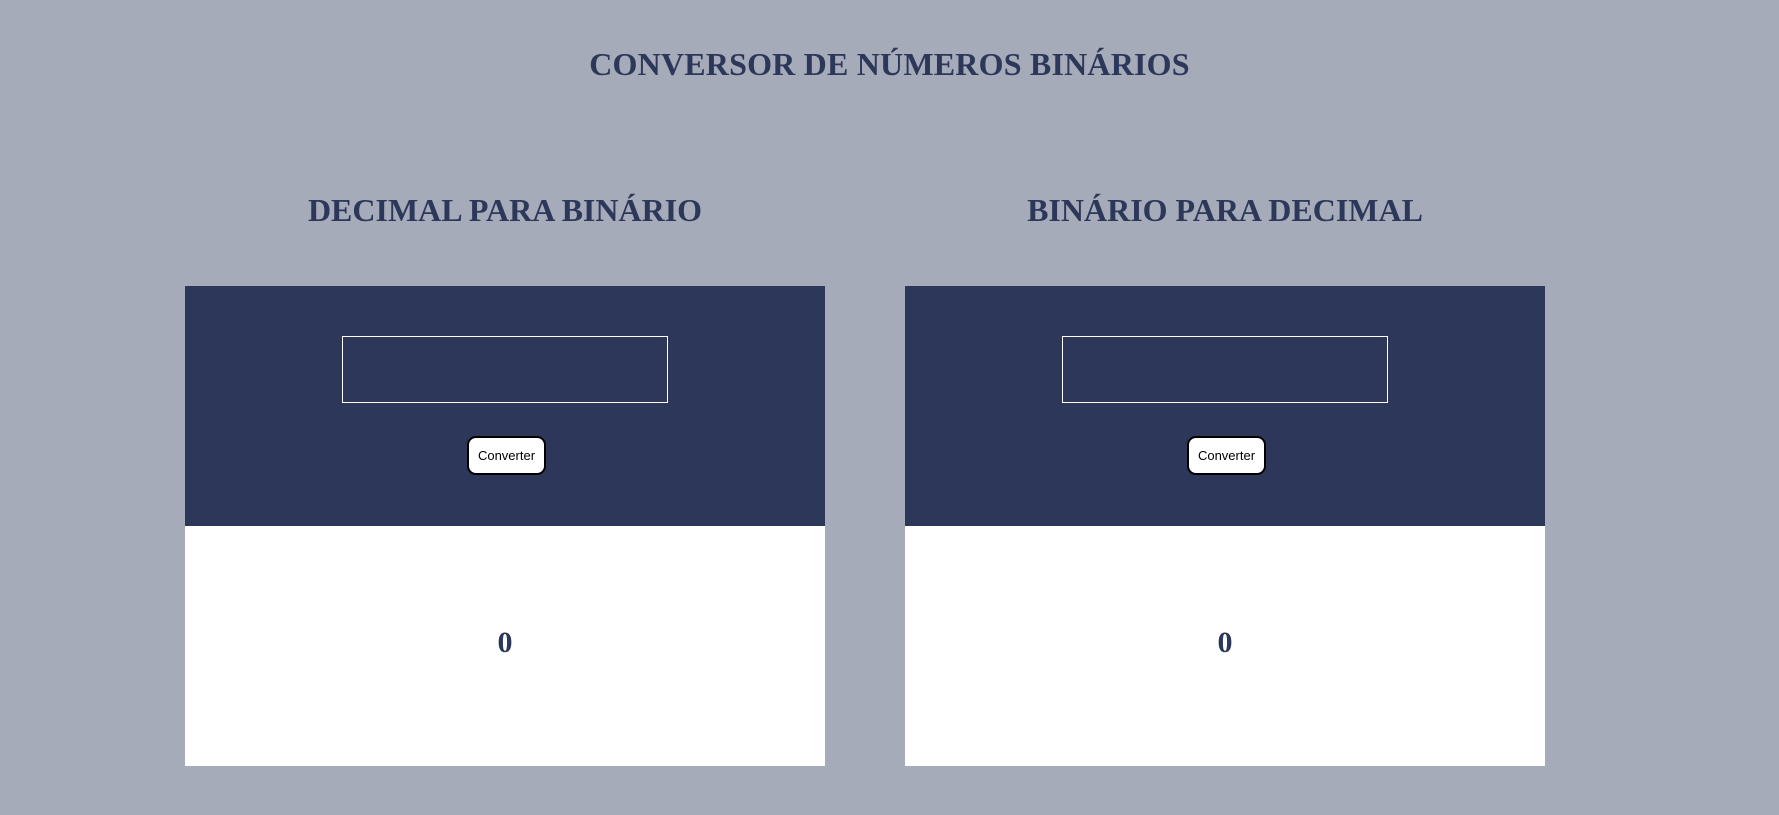 This screenshot has width=1779, height=815. Describe the element at coordinates (1225, 369) in the screenshot. I see `binary-input` at that location.